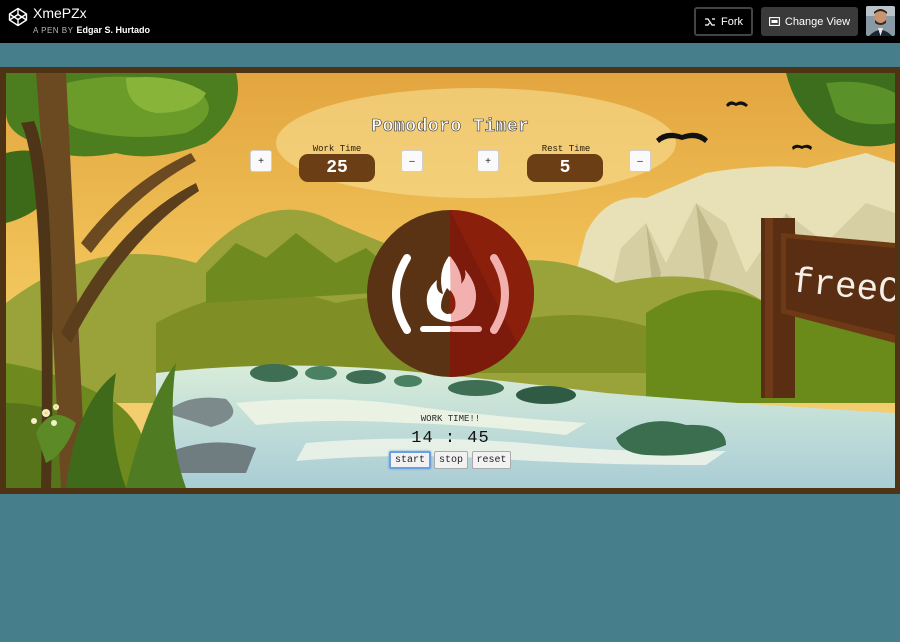 This screenshot has width=900, height=642. Describe the element at coordinates (337, 149) in the screenshot. I see `work-time-label: Work Time` at that location.